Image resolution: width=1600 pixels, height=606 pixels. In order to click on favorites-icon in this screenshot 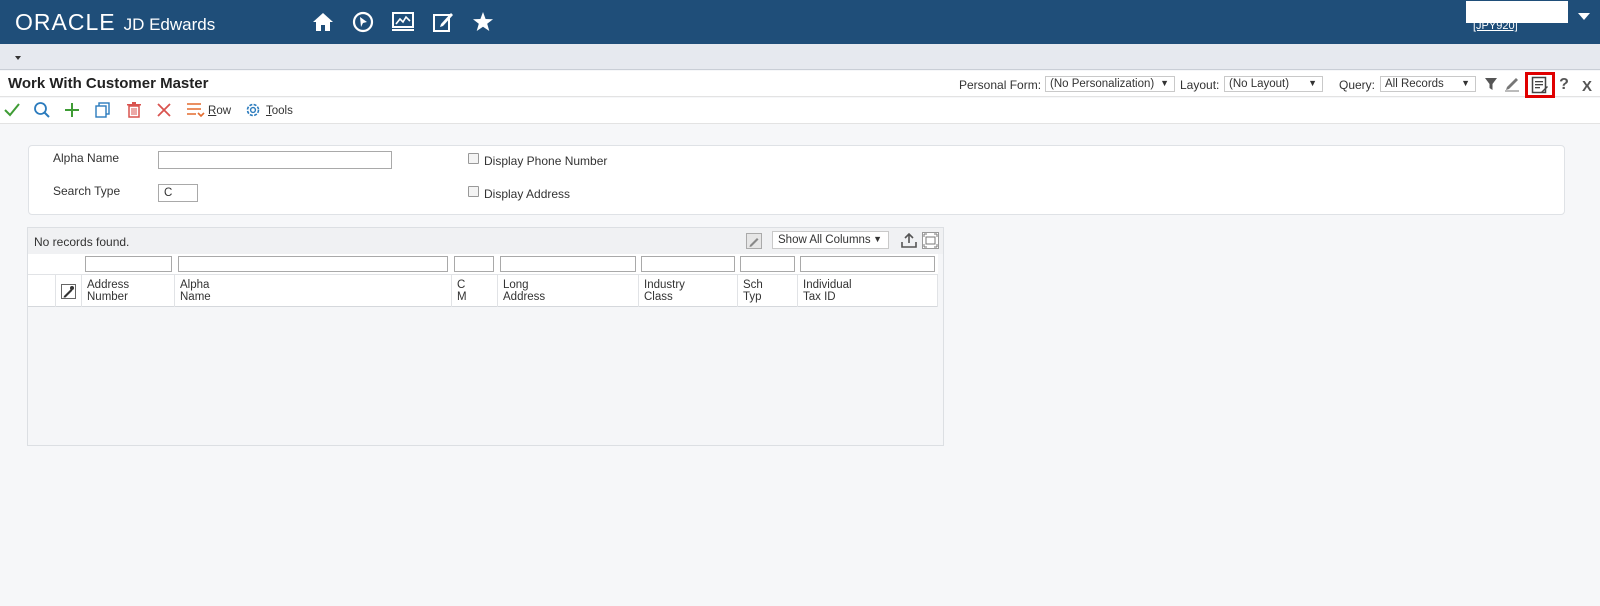, I will do `click(483, 22)`.